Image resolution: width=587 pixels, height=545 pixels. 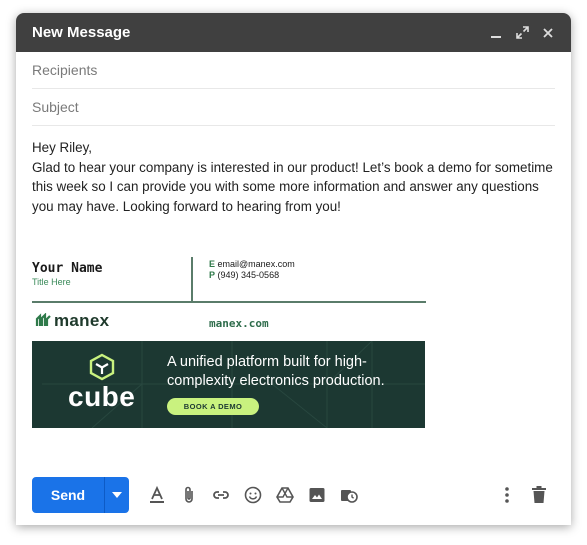 What do you see at coordinates (548, 33) in the screenshot?
I see `close-icon` at bounding box center [548, 33].